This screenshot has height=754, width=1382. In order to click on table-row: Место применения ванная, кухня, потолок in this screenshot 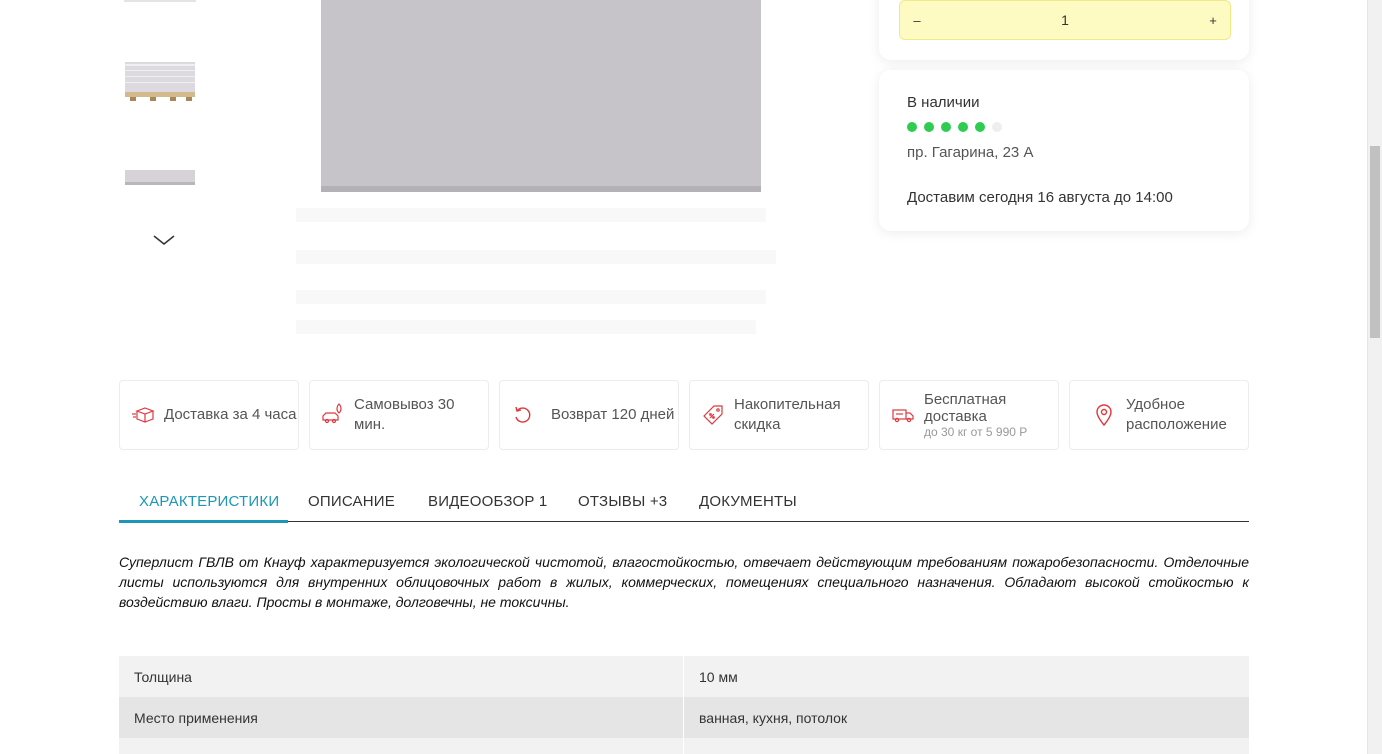, I will do `click(684, 717)`.